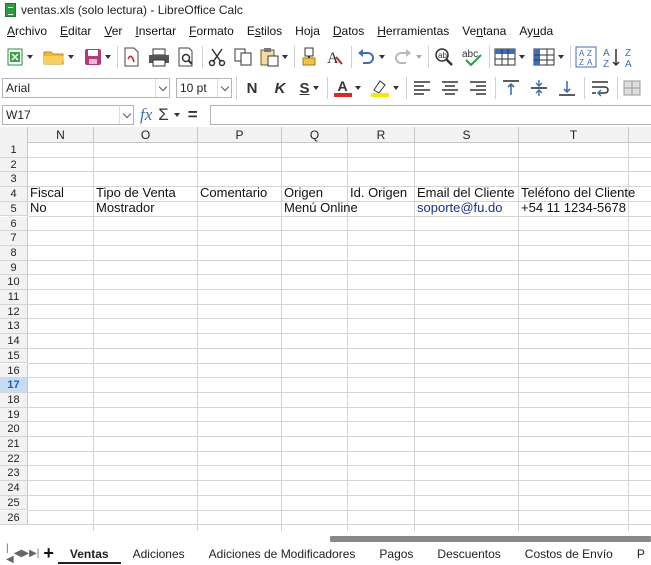  Describe the element at coordinates (280, 88) in the screenshot. I see `italic-button: K` at that location.